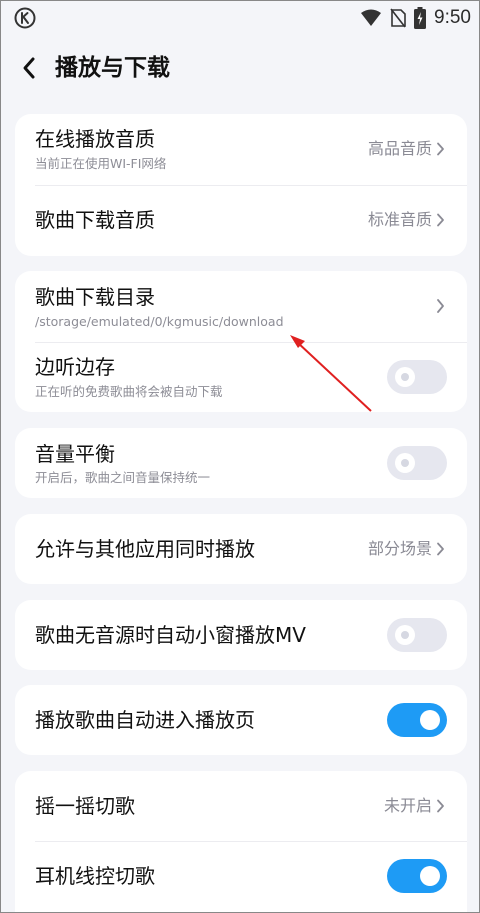 The height and width of the screenshot is (913, 480). I want to click on setting-title: 允许与其他应用同时播放, so click(145, 549).